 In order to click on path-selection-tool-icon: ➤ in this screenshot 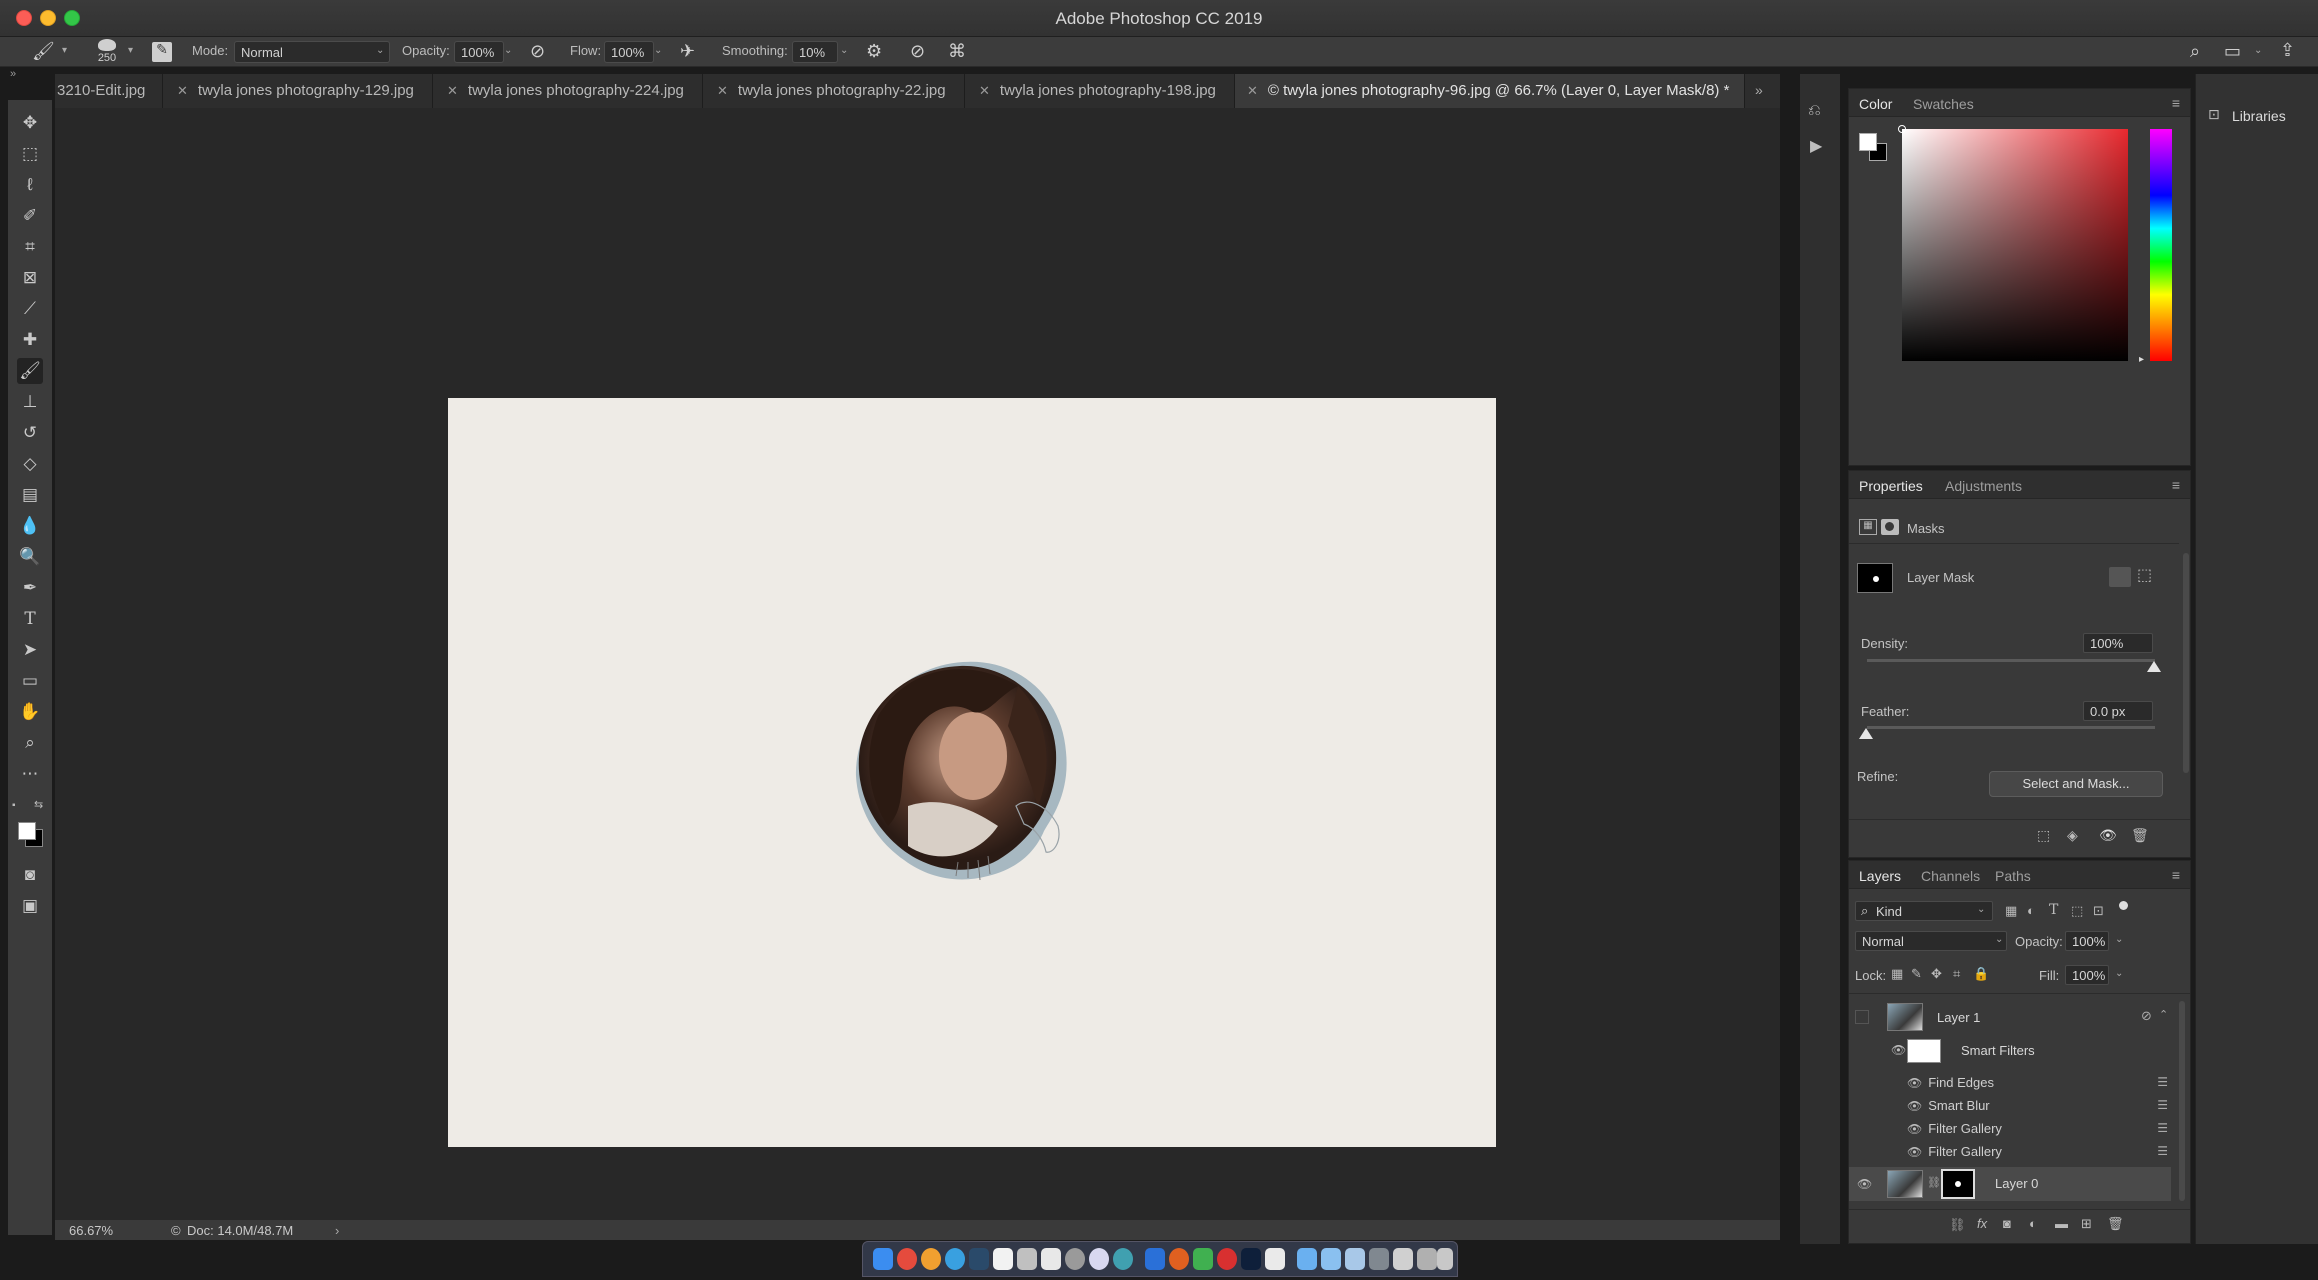, I will do `click(30, 650)`.